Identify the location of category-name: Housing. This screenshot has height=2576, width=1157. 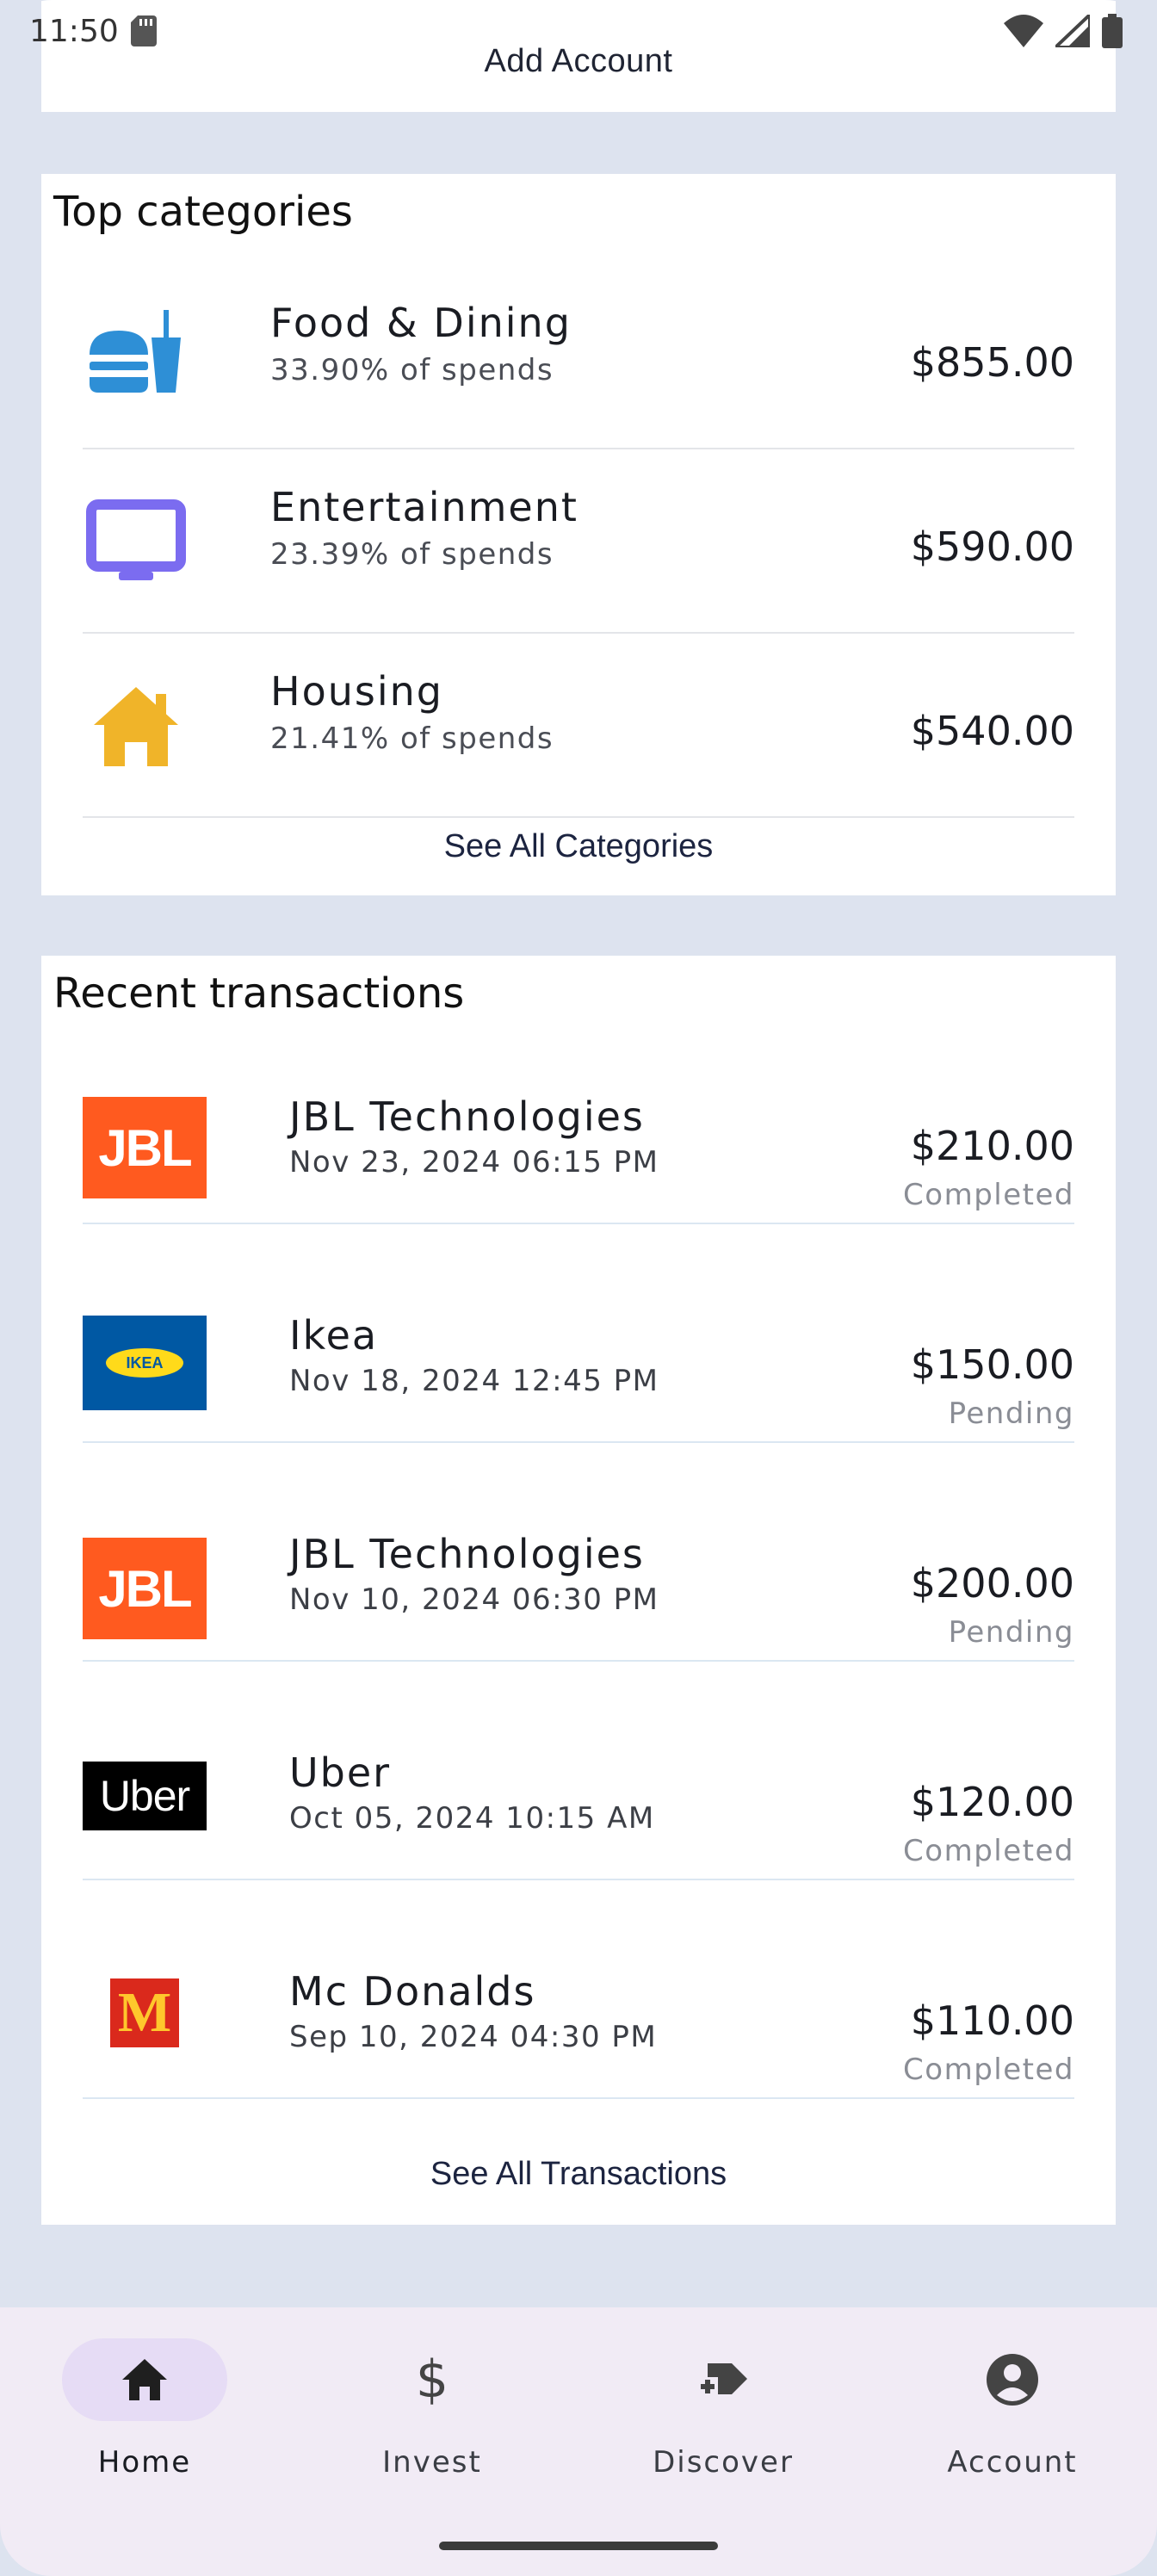
(356, 691).